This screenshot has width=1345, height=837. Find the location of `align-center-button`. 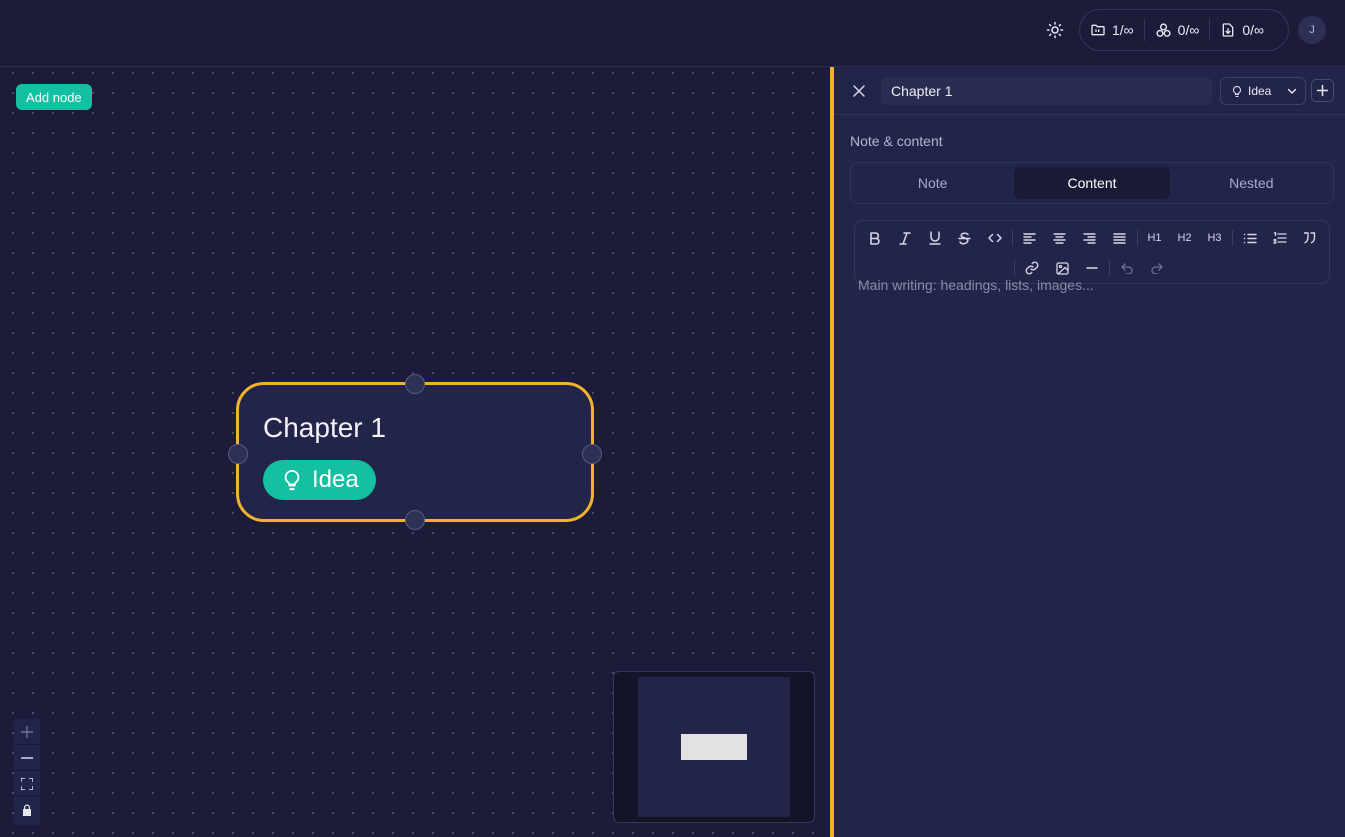

align-center-button is located at coordinates (1060, 238).